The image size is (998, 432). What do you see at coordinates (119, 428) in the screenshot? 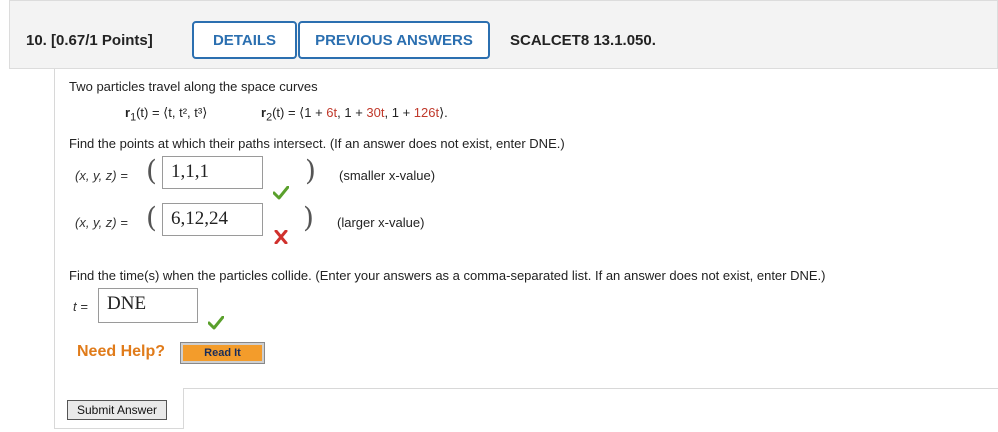
I see `card-border-bottom` at bounding box center [119, 428].